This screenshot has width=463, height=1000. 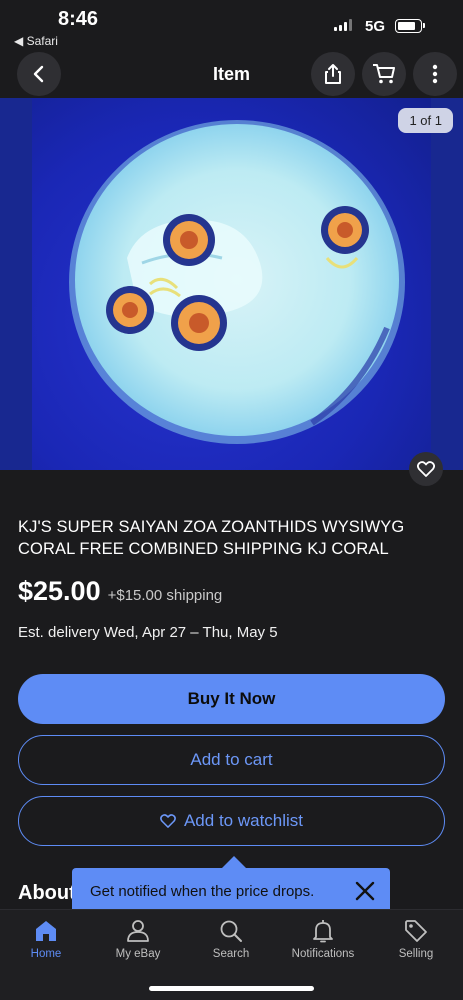 What do you see at coordinates (323, 931) in the screenshot?
I see `bell-icon` at bounding box center [323, 931].